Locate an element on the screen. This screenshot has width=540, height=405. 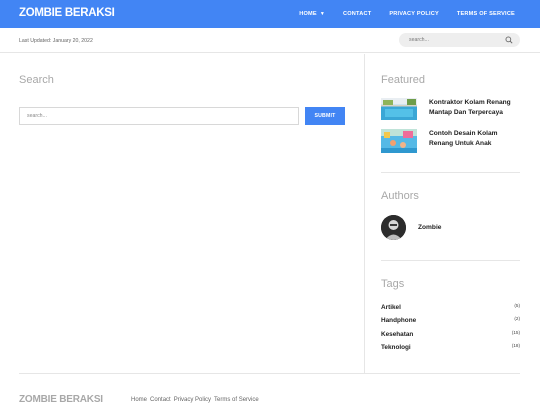
search-icon is located at coordinates (509, 40).